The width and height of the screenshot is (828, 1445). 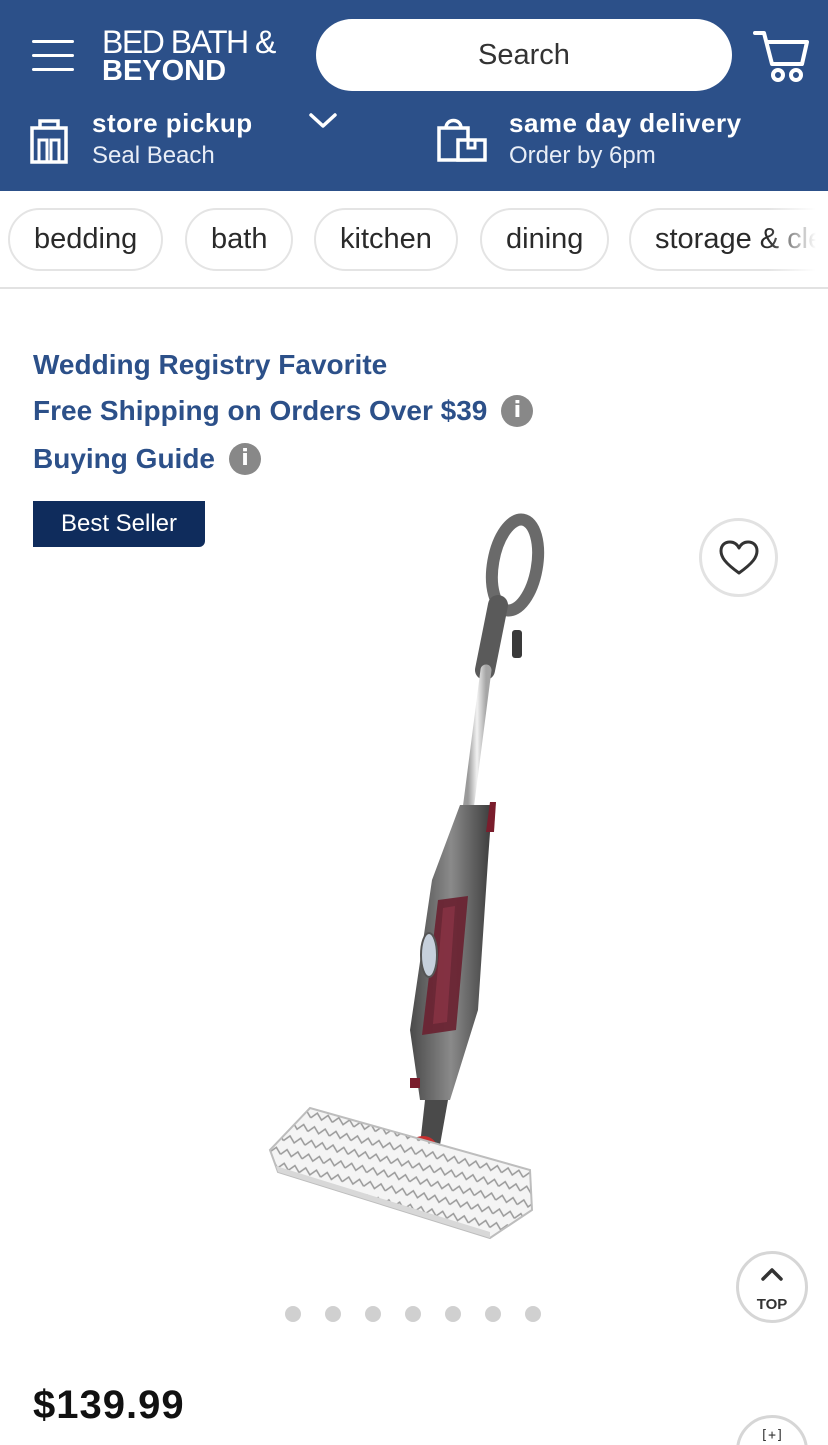 What do you see at coordinates (386, 239) in the screenshot?
I see `category-pill-kitchen: kitchen` at bounding box center [386, 239].